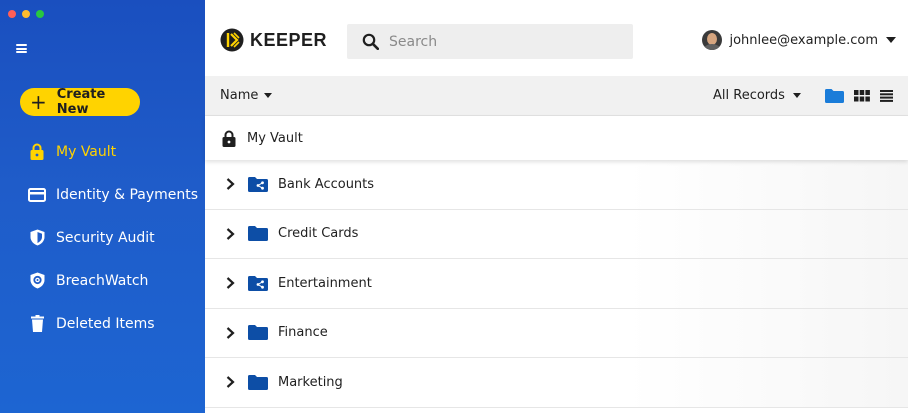 Image resolution: width=908 pixels, height=413 pixels. I want to click on create-new-label: Create New, so click(81, 102).